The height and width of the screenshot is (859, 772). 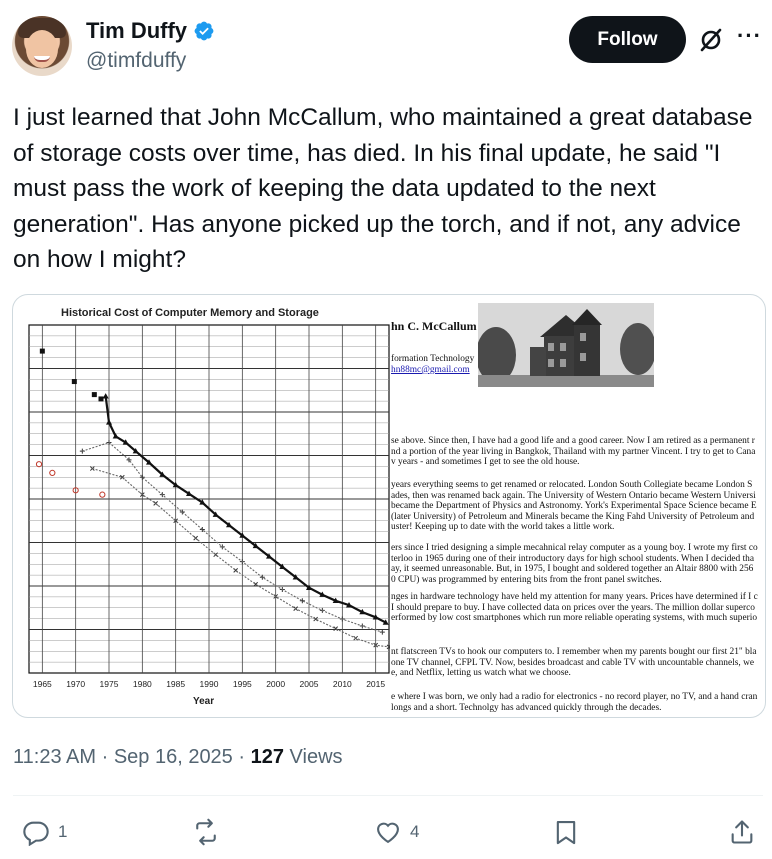 I want to click on avatar-face, so click(x=42, y=49).